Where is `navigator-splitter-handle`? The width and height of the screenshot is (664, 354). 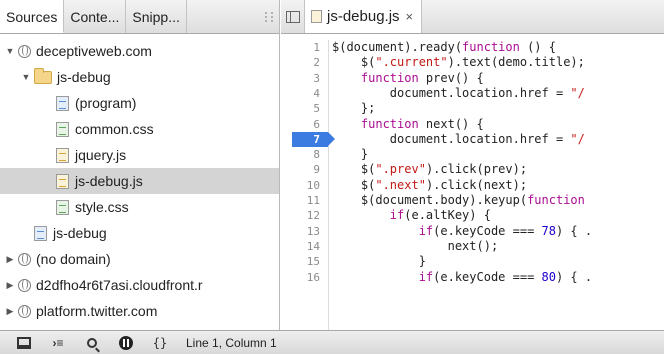
navigator-splitter-handle is located at coordinates (269, 17).